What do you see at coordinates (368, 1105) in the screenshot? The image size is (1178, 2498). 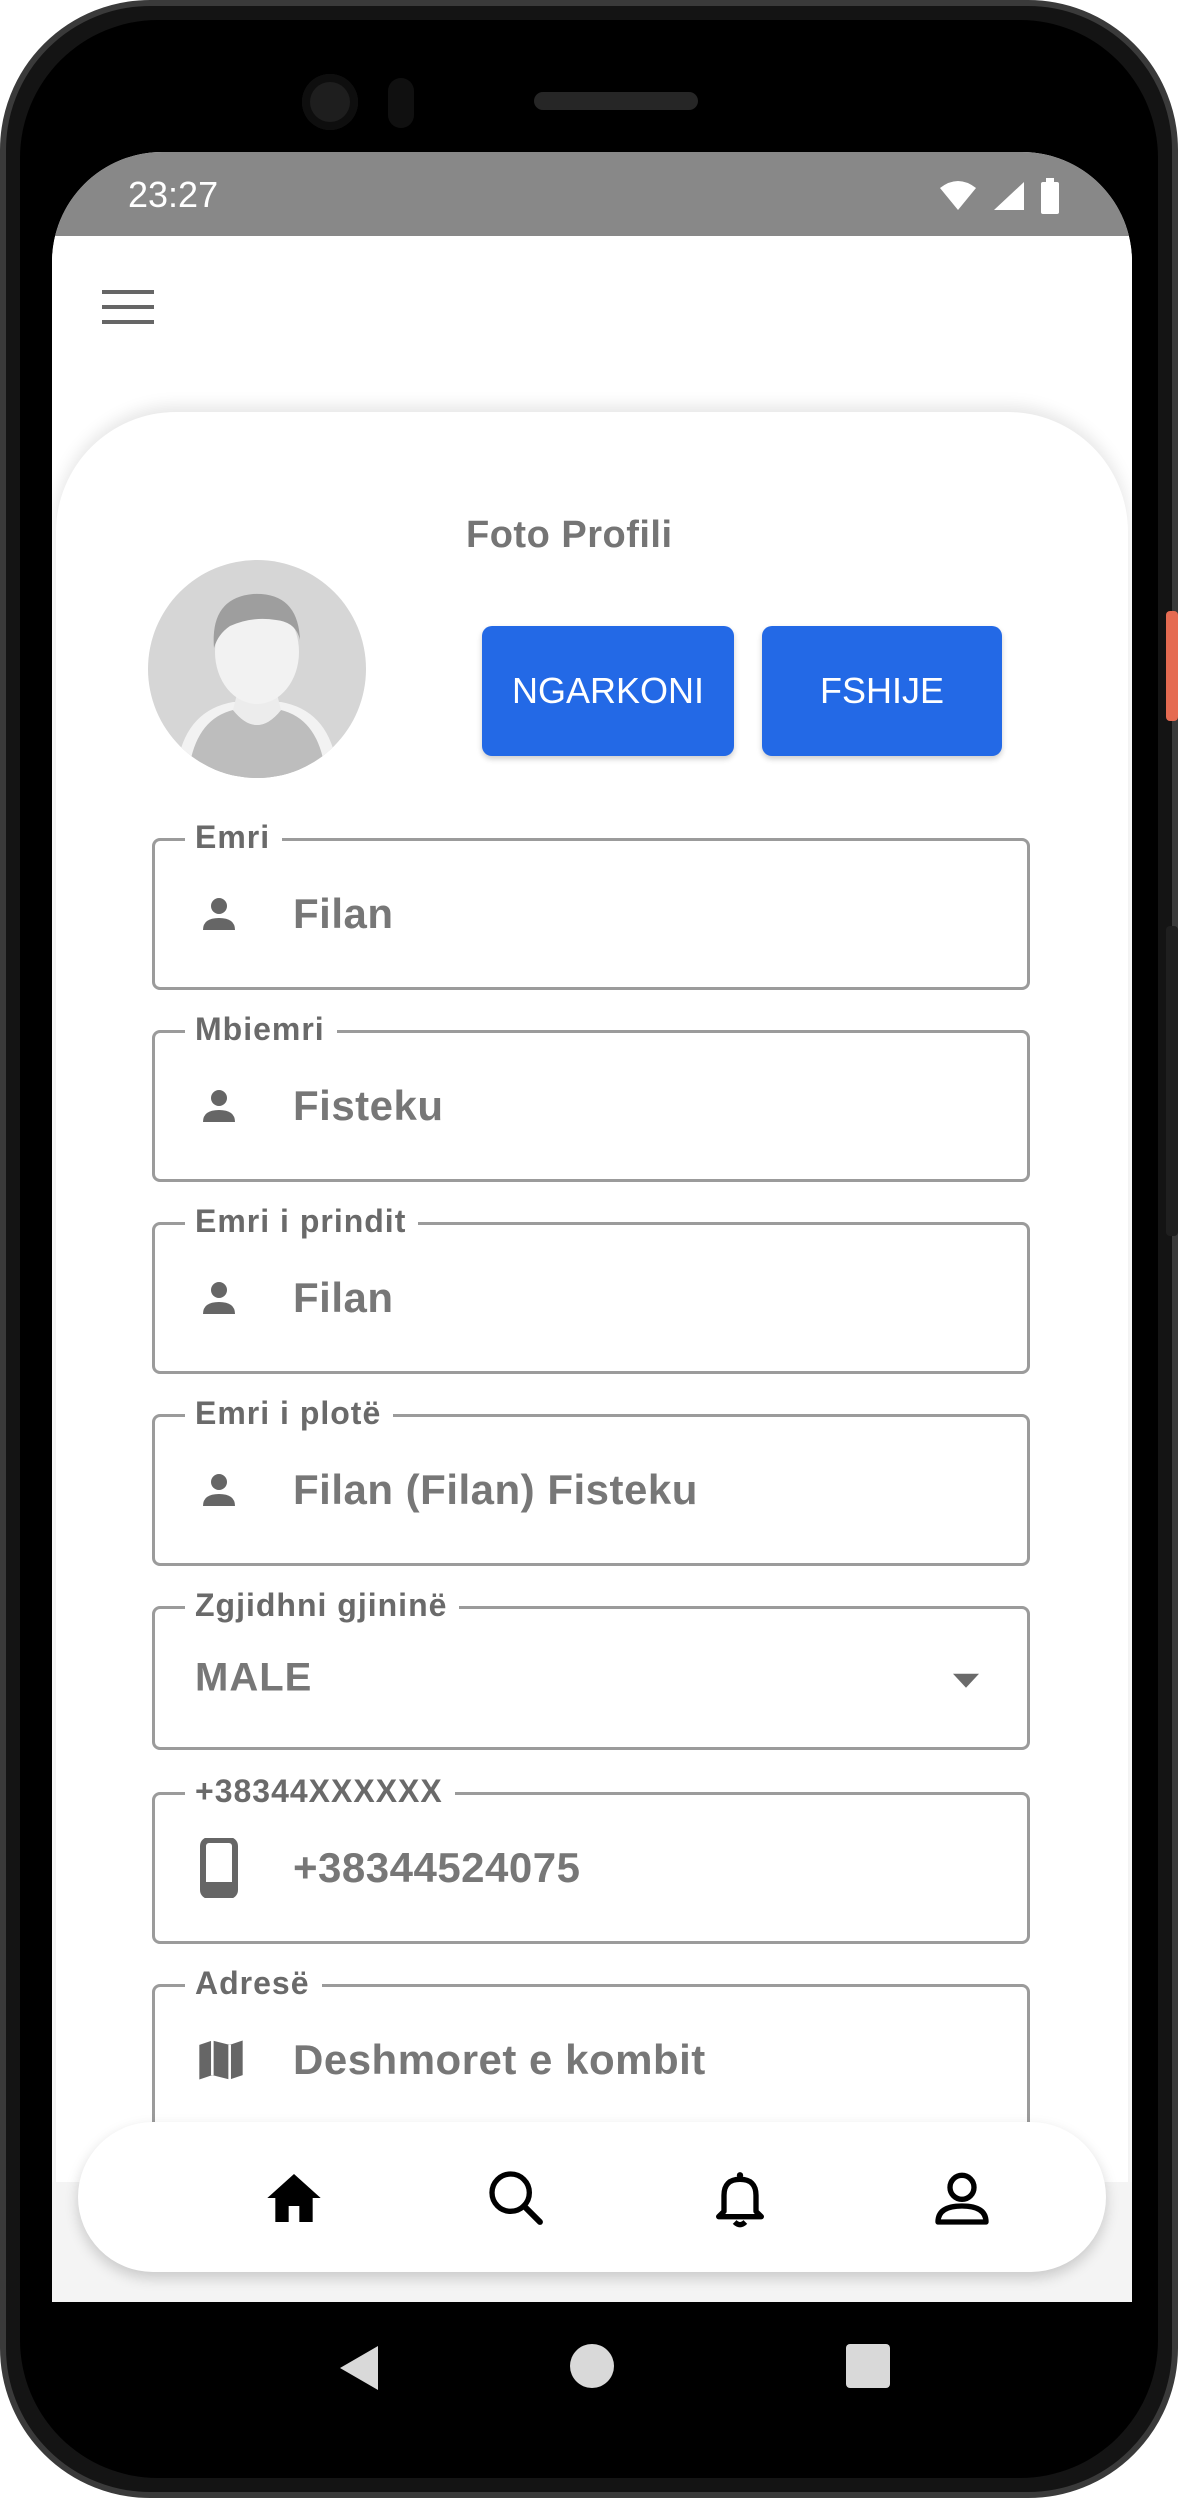 I see `last-name-value: Fisteku` at bounding box center [368, 1105].